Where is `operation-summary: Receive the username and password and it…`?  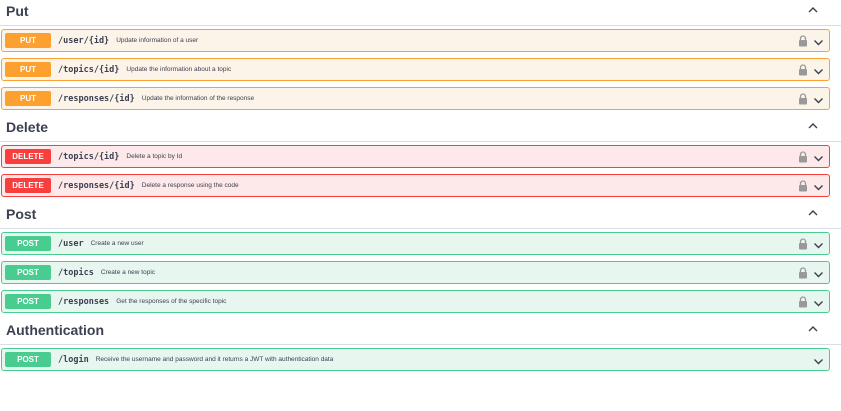
operation-summary: Receive the username and password and it… is located at coordinates (214, 359).